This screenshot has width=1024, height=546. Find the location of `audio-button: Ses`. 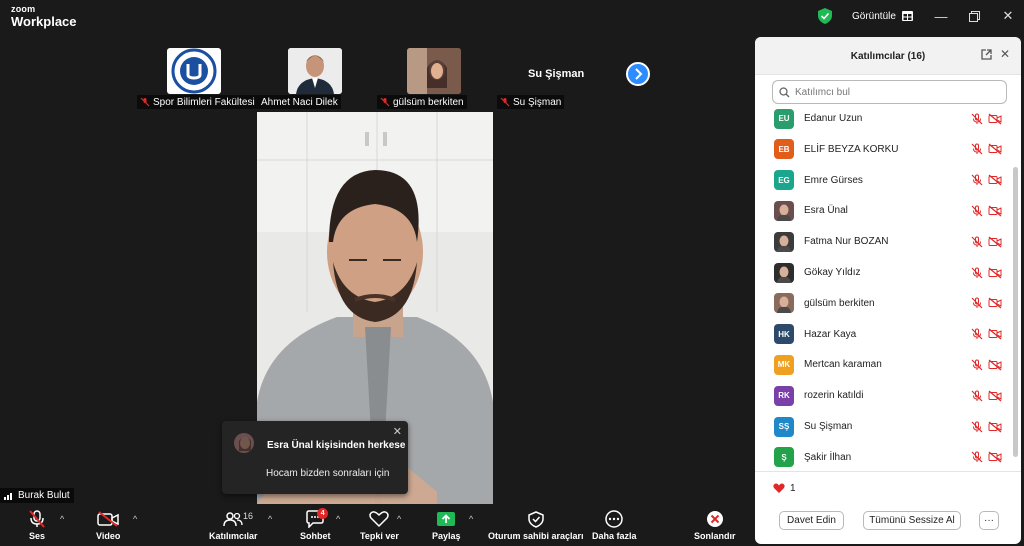

audio-button: Ses is located at coordinates (37, 525).